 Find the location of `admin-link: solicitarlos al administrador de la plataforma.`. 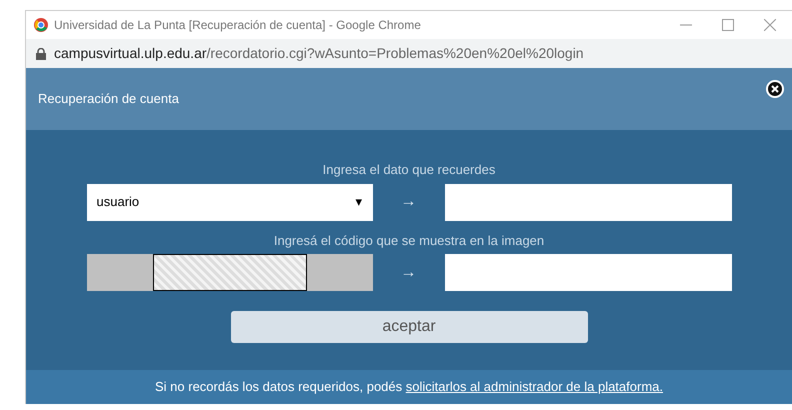

admin-link: solicitarlos al administrador de la plataforma. is located at coordinates (534, 386).